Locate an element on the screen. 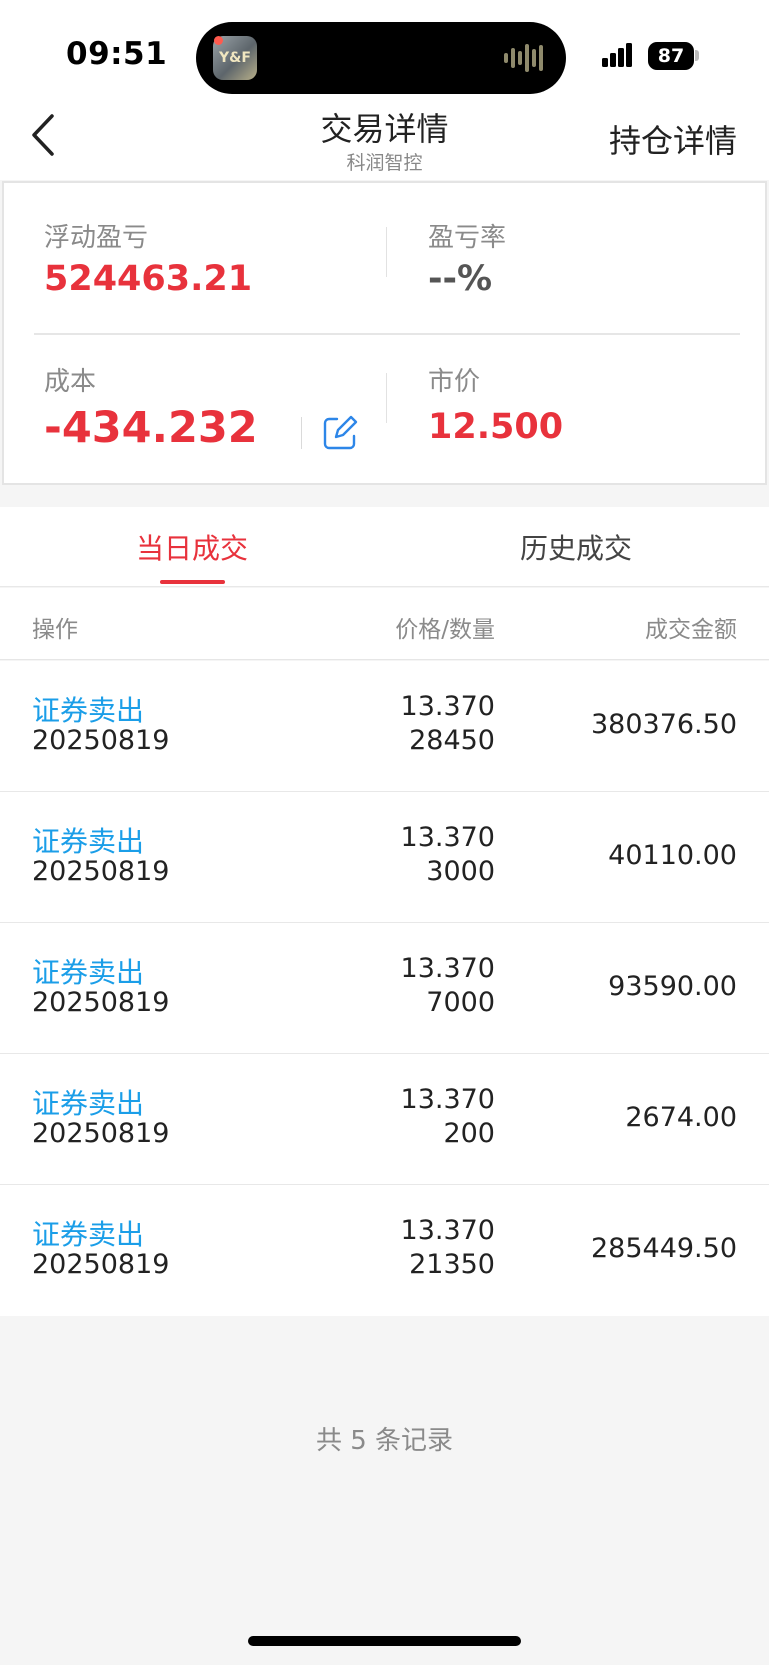  trade-amount: 2674.00 is located at coordinates (681, 1117).